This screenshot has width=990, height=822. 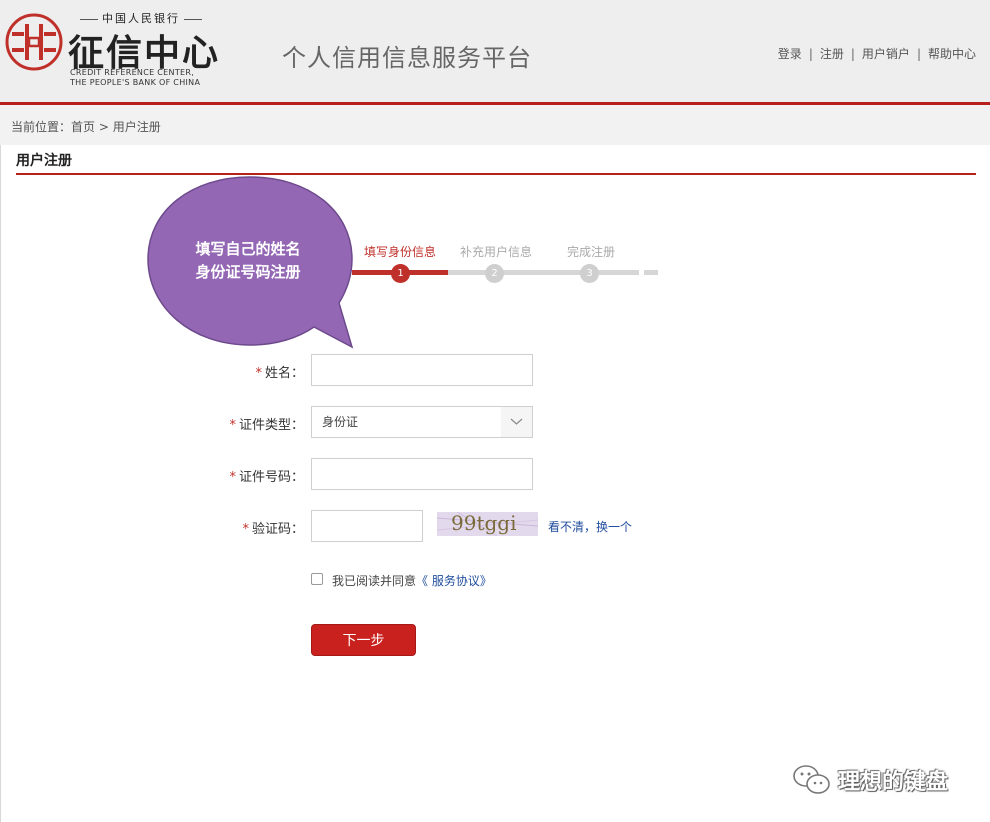 I want to click on id-type-selected: 身份证, so click(x=340, y=422).